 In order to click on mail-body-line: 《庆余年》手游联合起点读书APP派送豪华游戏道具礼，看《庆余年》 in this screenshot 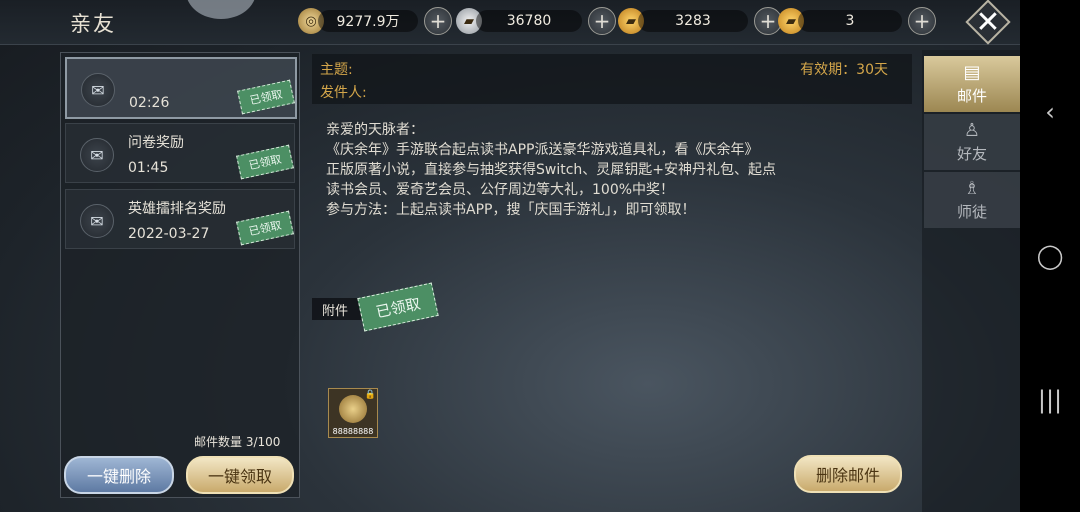, I will do `click(542, 150)`.